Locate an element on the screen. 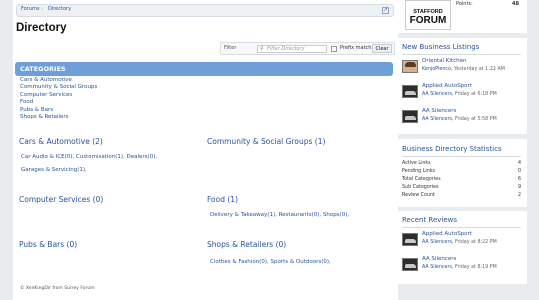 The image size is (539, 300). user-block: STAFFORD FORUM Points: 48 is located at coordinates (462, 16).